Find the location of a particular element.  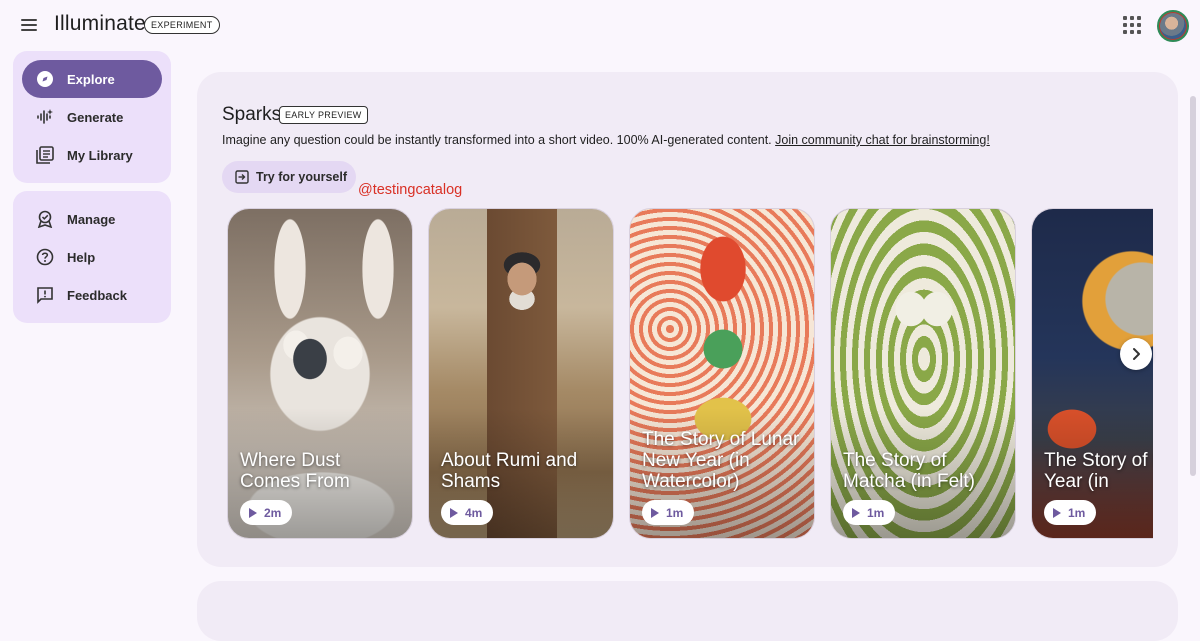

play-duration-button: 4m is located at coordinates (467, 512).